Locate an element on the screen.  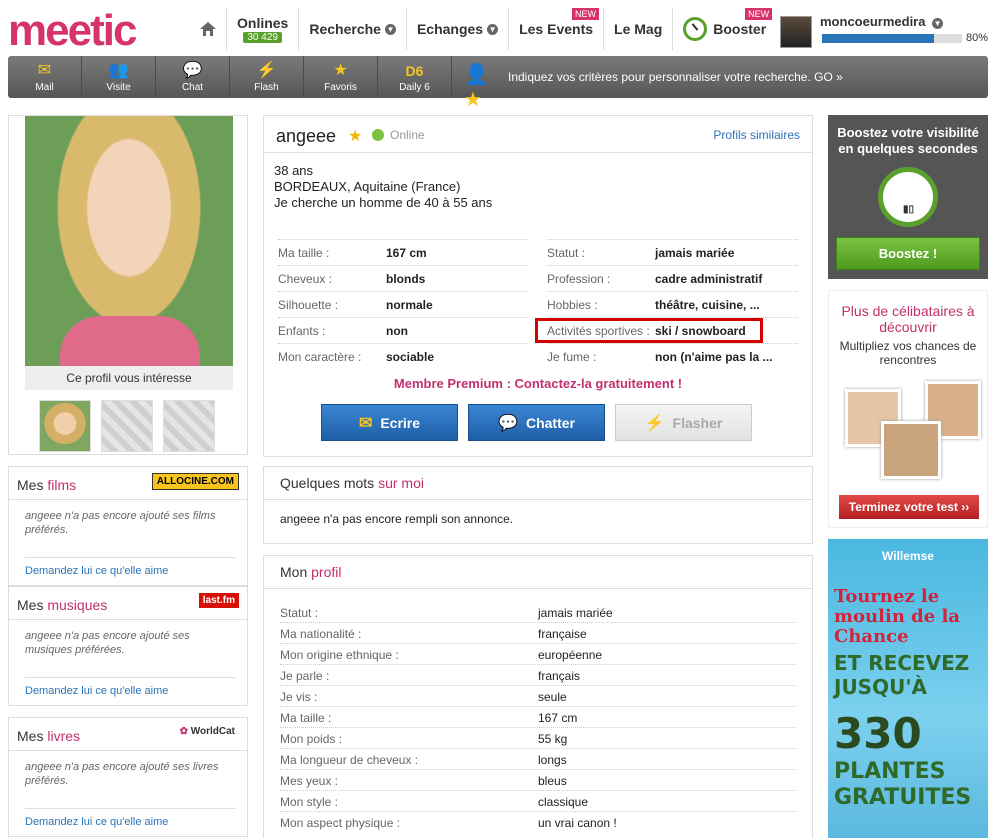
chat-button: 💬 Chatter is located at coordinates (536, 422).